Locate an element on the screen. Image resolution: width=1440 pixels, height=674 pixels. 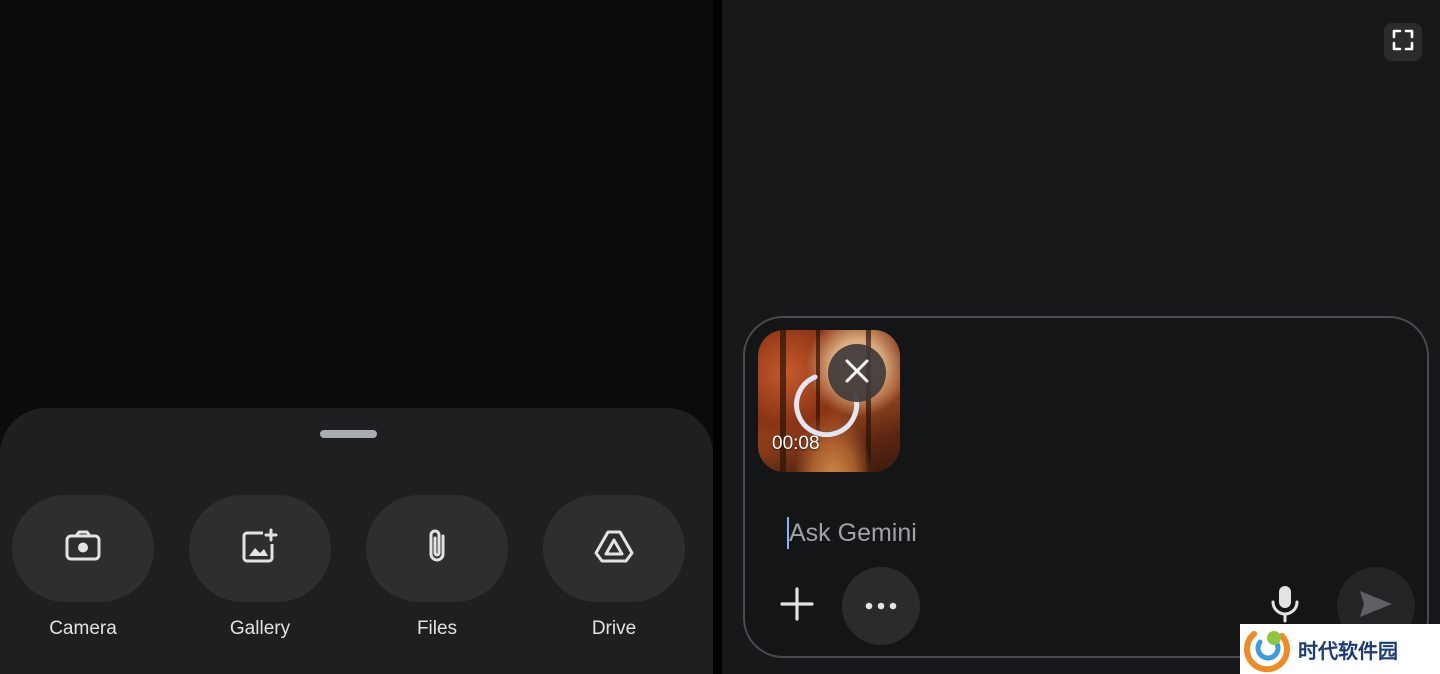
more-horiz-icon is located at coordinates (881, 606).